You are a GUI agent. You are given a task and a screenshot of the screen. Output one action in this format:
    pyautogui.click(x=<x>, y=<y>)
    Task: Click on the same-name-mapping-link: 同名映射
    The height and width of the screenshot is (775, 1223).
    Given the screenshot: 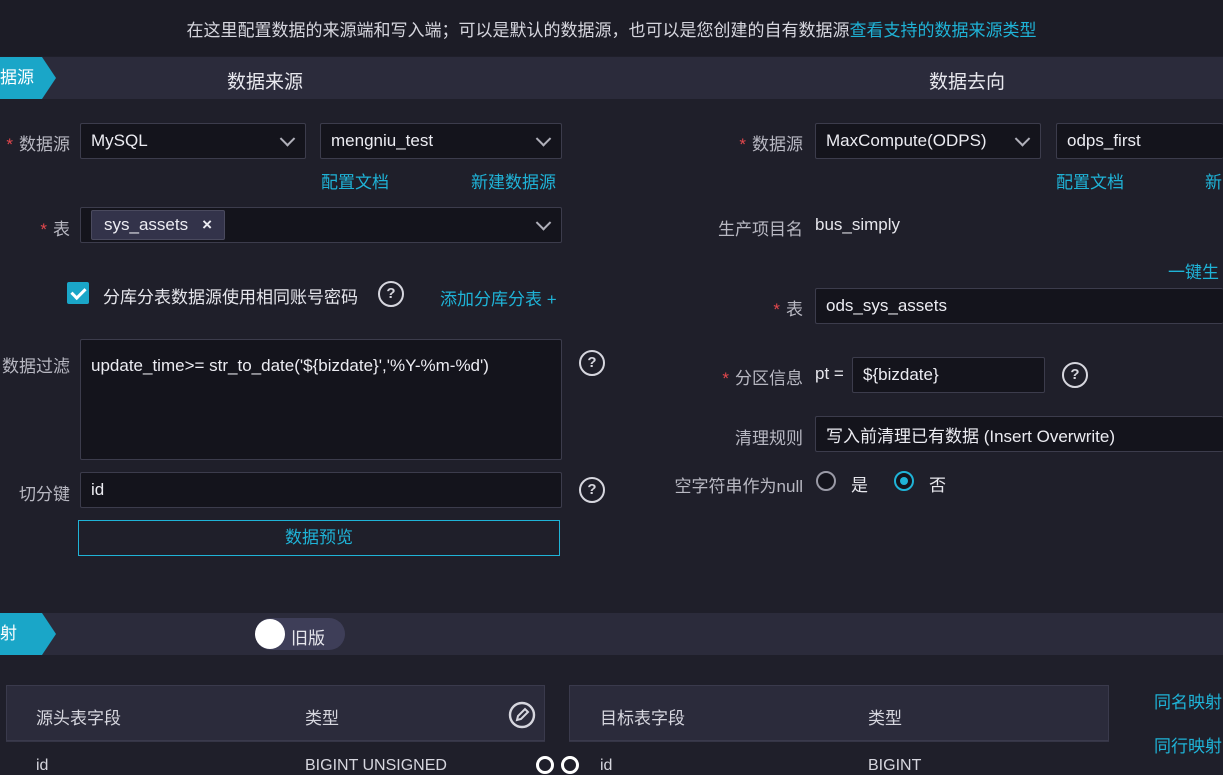 What is the action you would take?
    pyautogui.click(x=1188, y=700)
    